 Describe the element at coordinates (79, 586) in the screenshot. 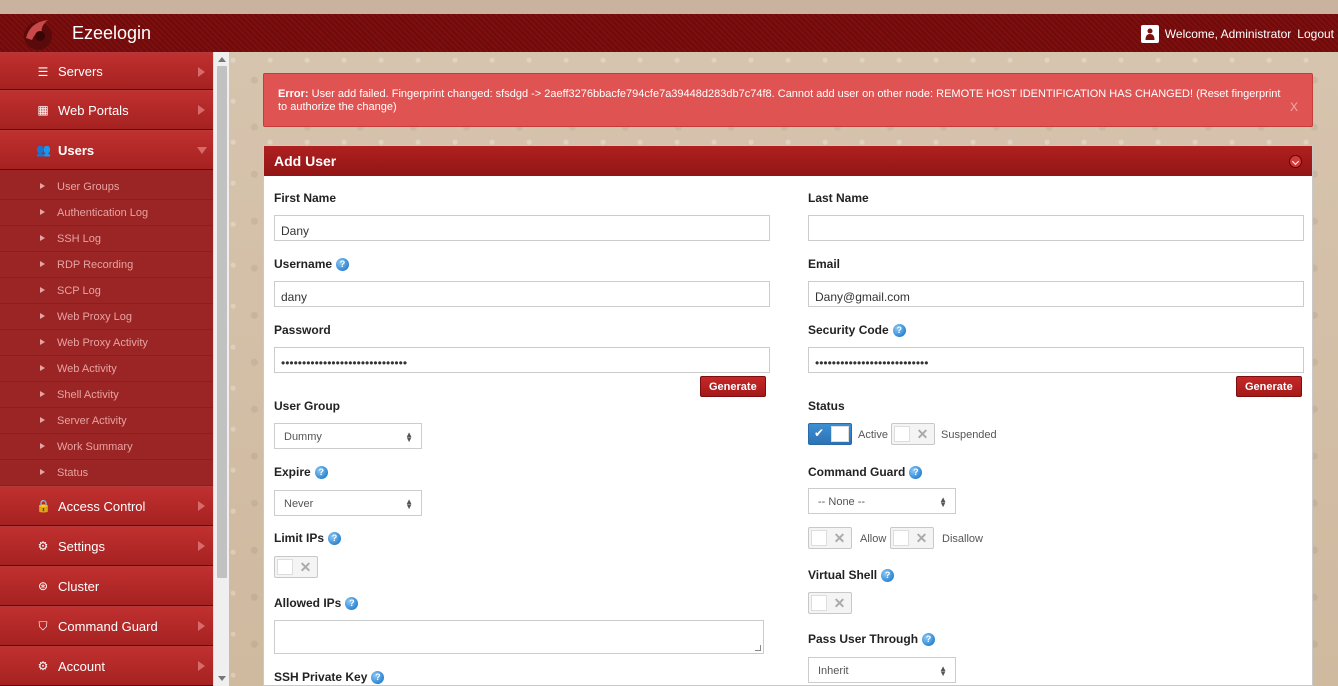

I see `sidebar-item-label: Cluster` at that location.